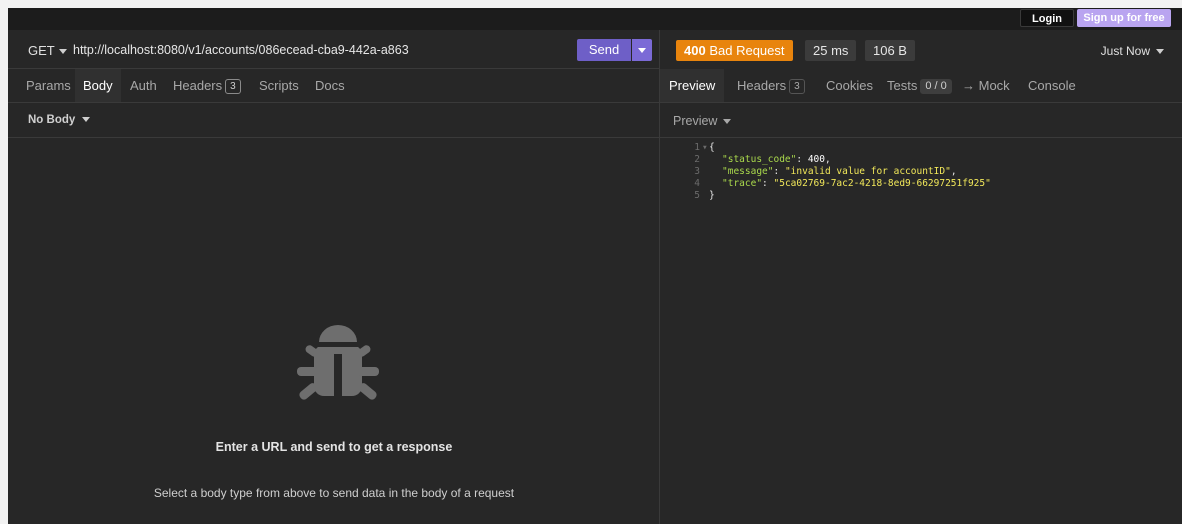 The width and height of the screenshot is (1182, 524). I want to click on tab-tests: Tests 0 / 0, so click(919, 85).